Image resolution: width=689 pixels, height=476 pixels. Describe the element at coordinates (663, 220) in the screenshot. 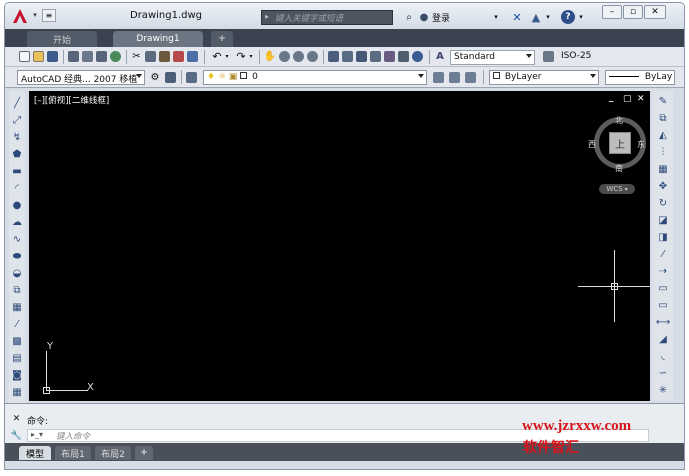

I see `scale-icon: ◪` at that location.